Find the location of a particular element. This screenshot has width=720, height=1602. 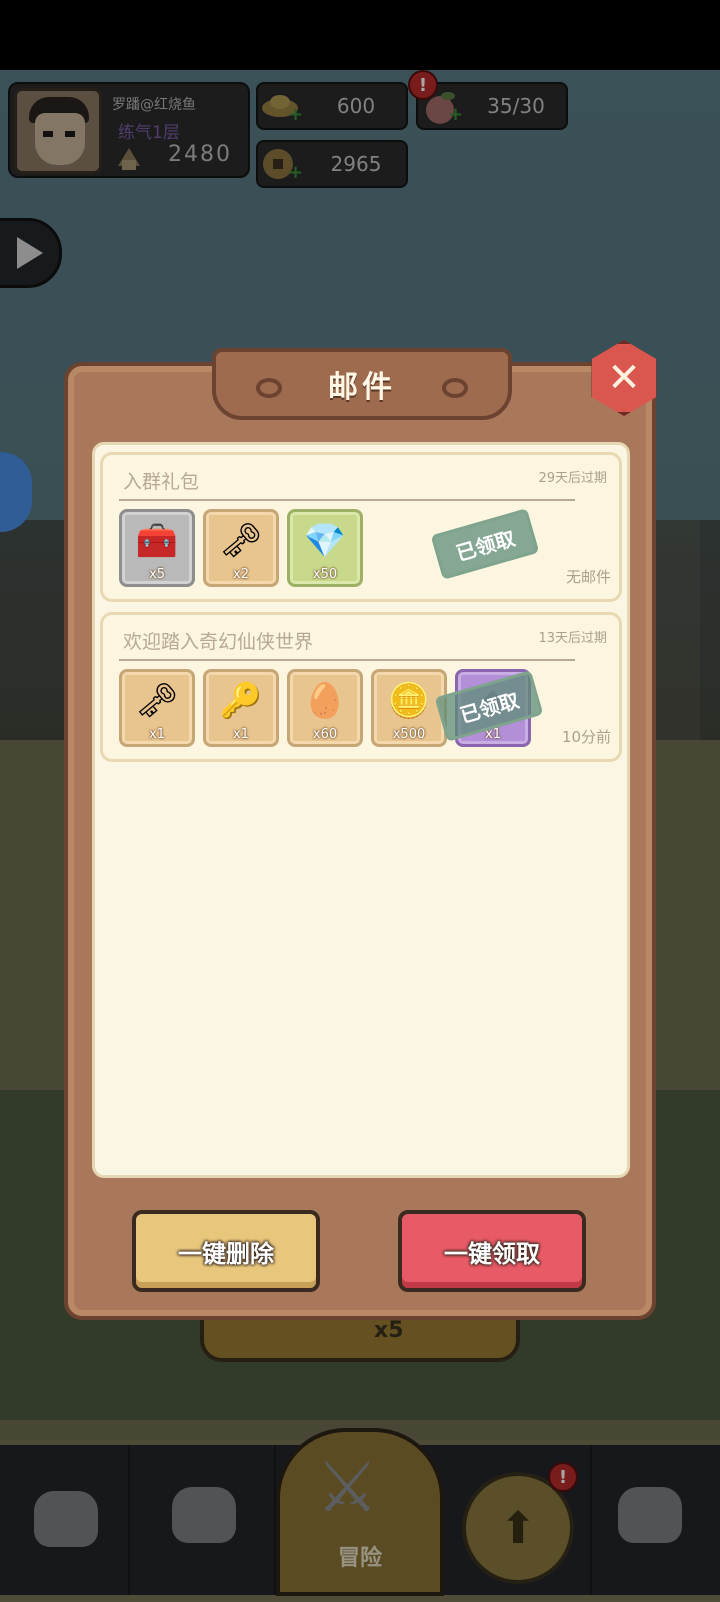

stamina-resource: + 35/30 is located at coordinates (492, 106).